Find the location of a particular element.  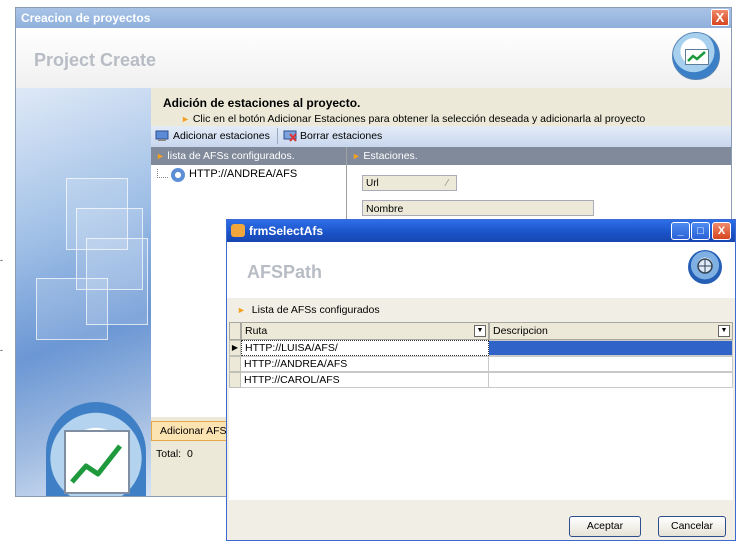

minimize-icon: _ is located at coordinates (680, 231).